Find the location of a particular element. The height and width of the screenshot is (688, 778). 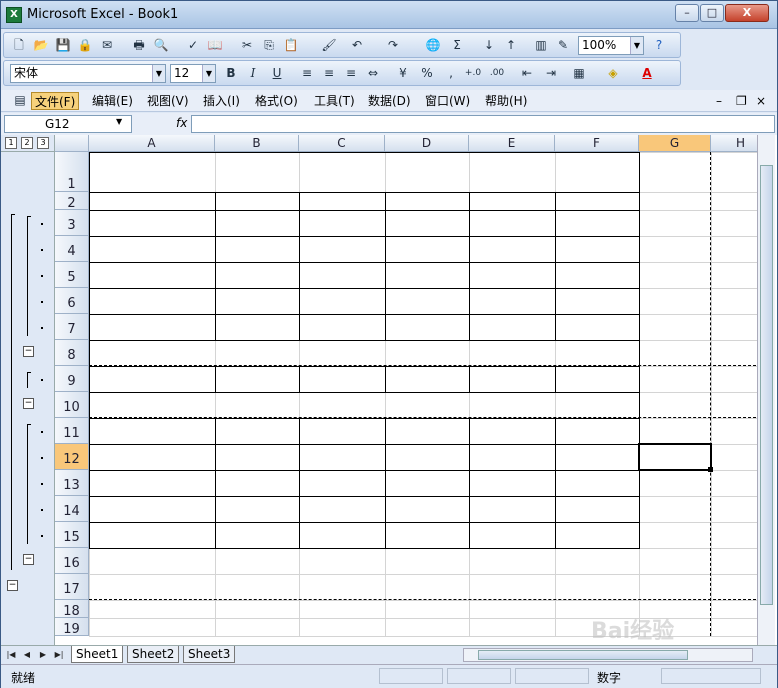

menu-edit: 编辑(E) is located at coordinates (112, 101).